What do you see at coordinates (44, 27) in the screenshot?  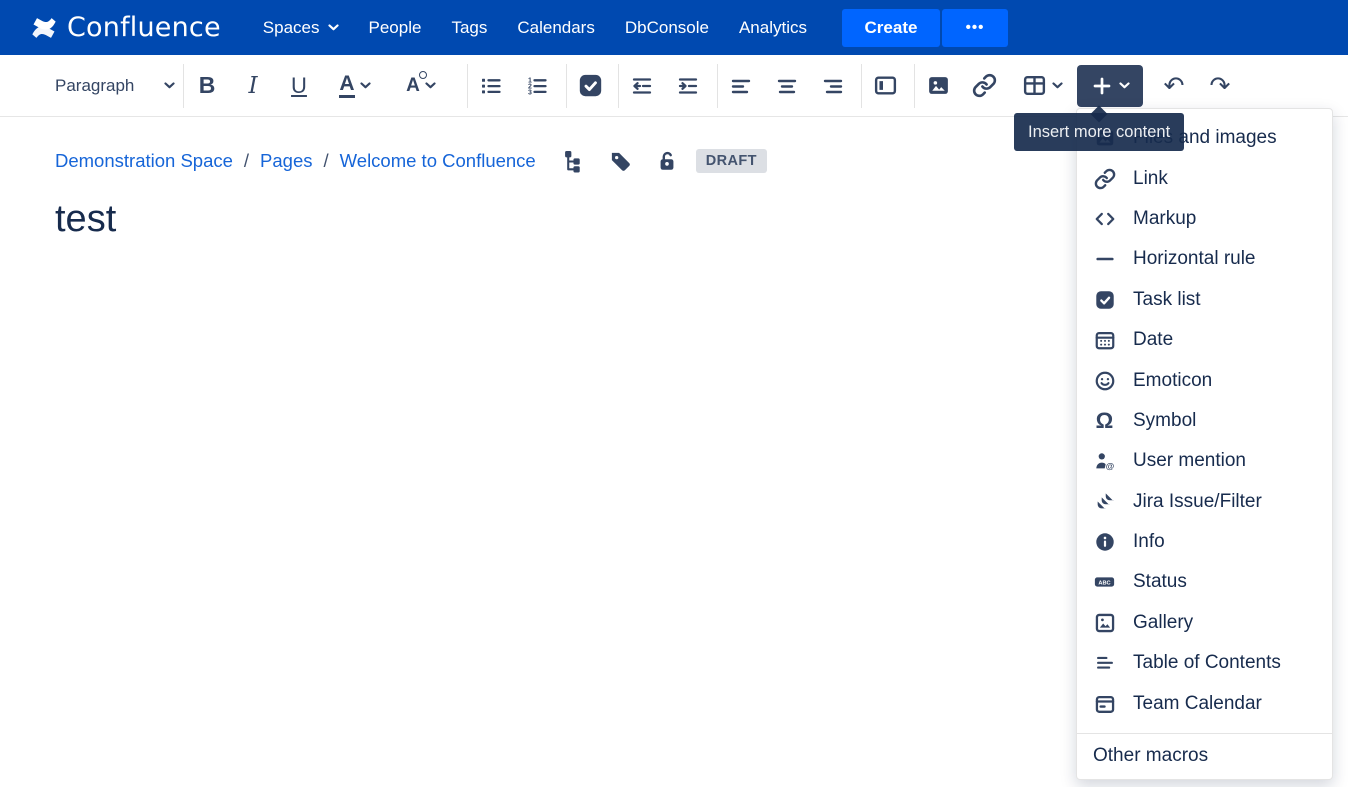 I see `confluence-logo-icon` at bounding box center [44, 27].